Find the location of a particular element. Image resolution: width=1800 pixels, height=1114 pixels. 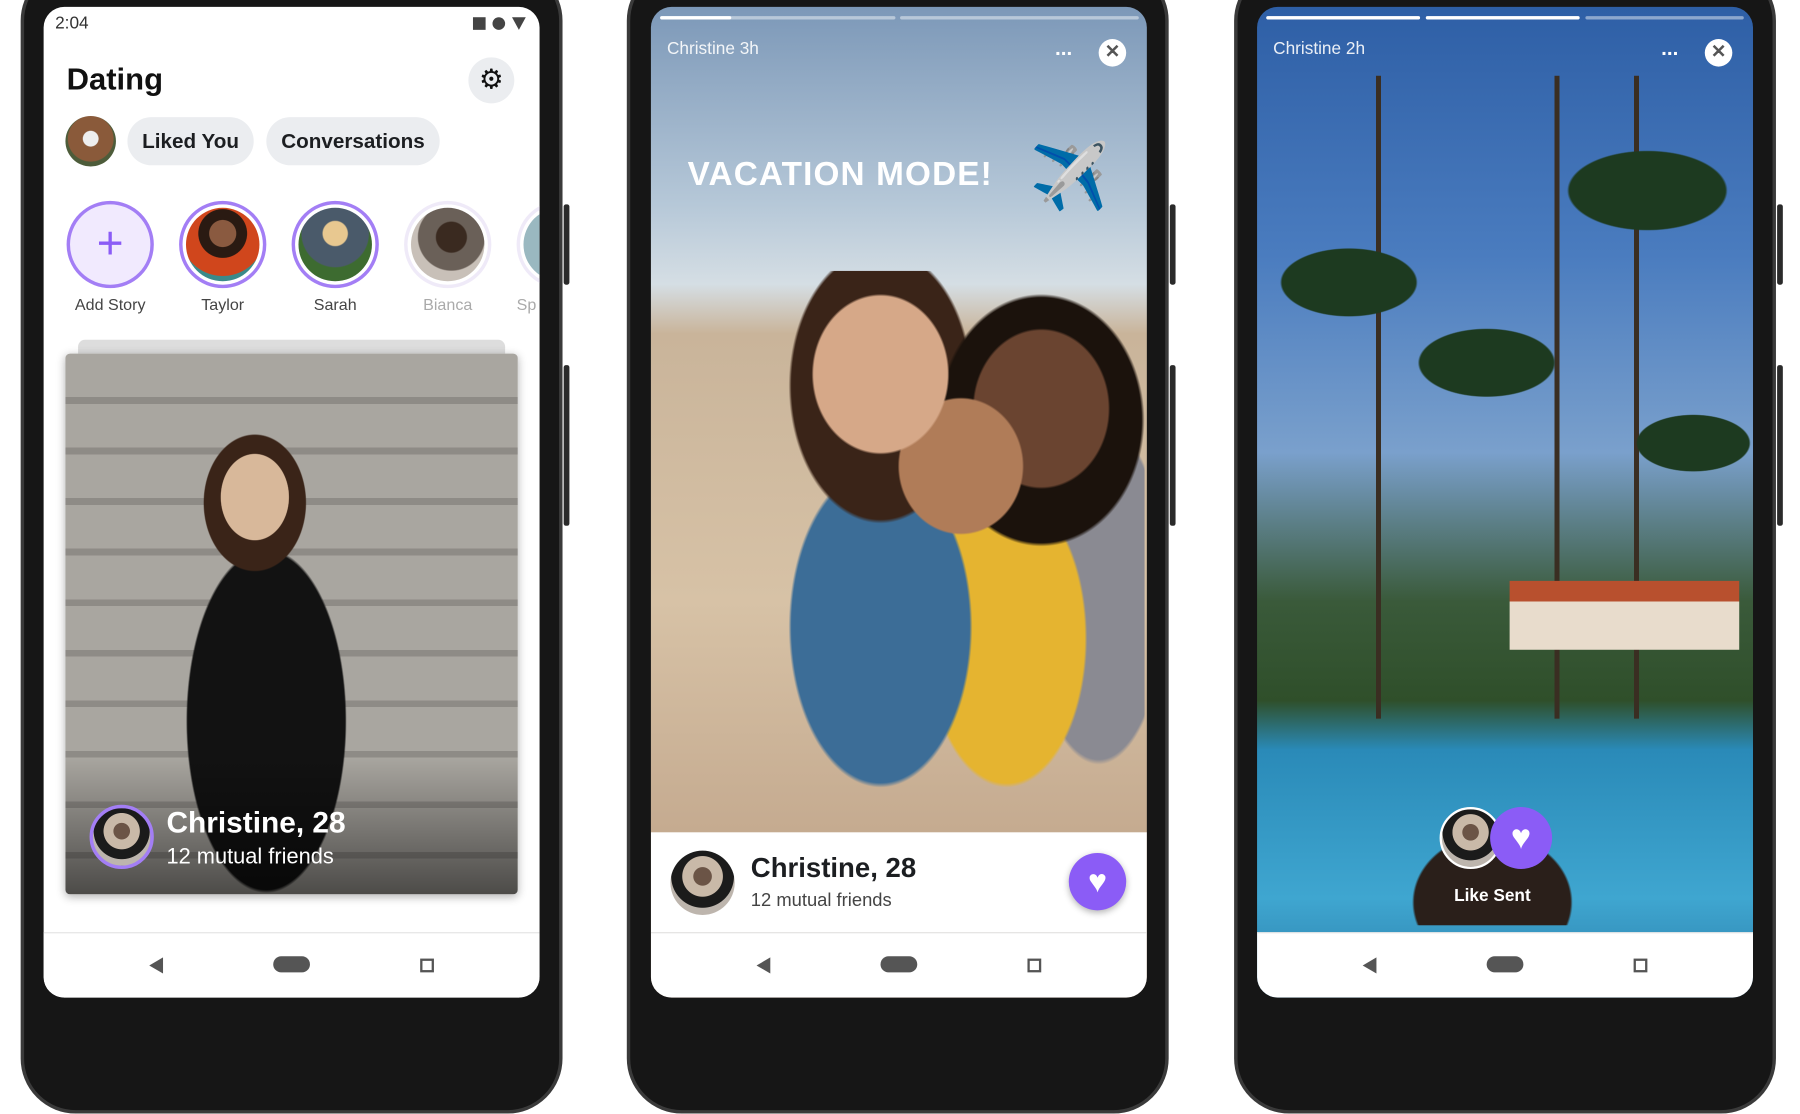

gear-icon: ⚙ is located at coordinates (491, 80).